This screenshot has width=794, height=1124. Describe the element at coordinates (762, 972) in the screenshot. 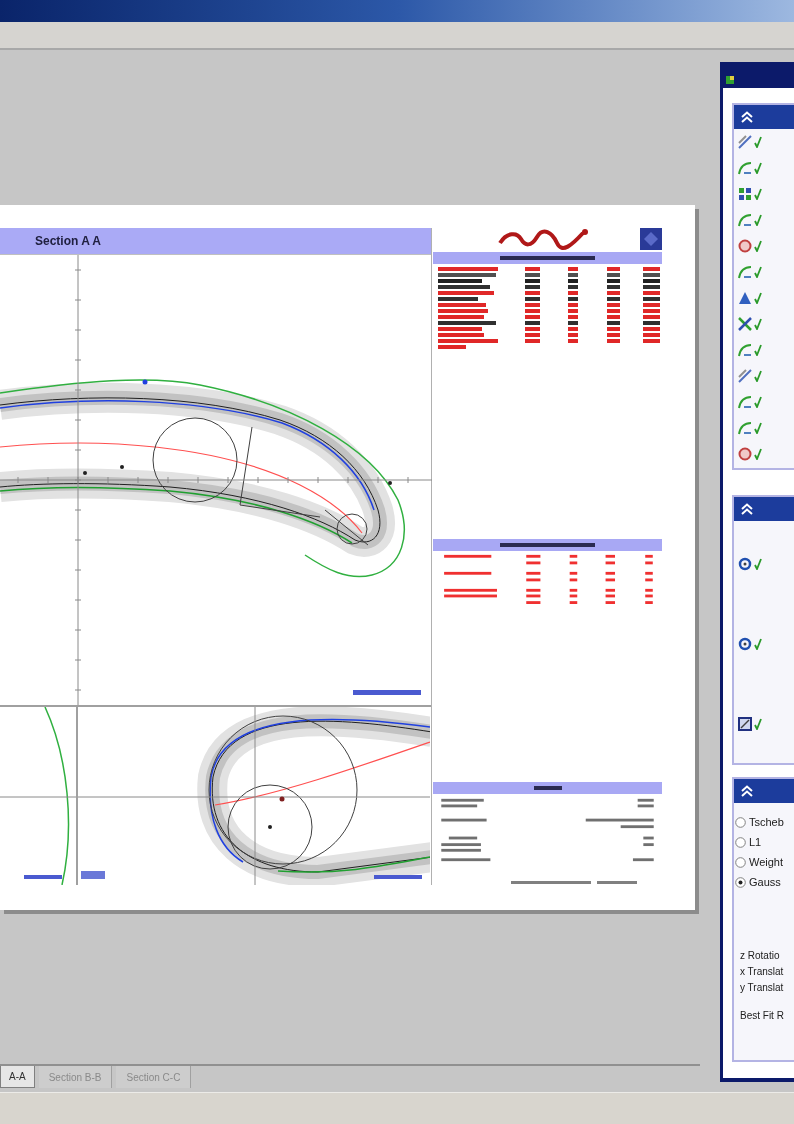

I see `fit-parameter-label: x Translat` at that location.